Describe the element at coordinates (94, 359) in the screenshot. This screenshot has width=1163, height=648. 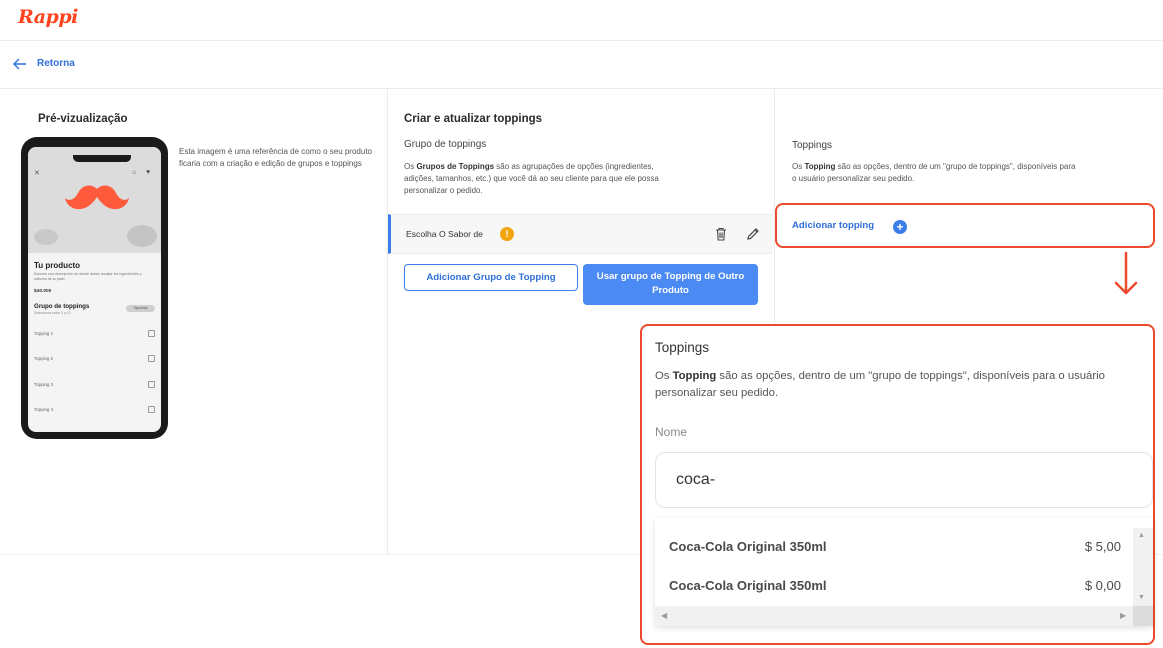
I see `phone-topping-item: Topping 2` at that location.